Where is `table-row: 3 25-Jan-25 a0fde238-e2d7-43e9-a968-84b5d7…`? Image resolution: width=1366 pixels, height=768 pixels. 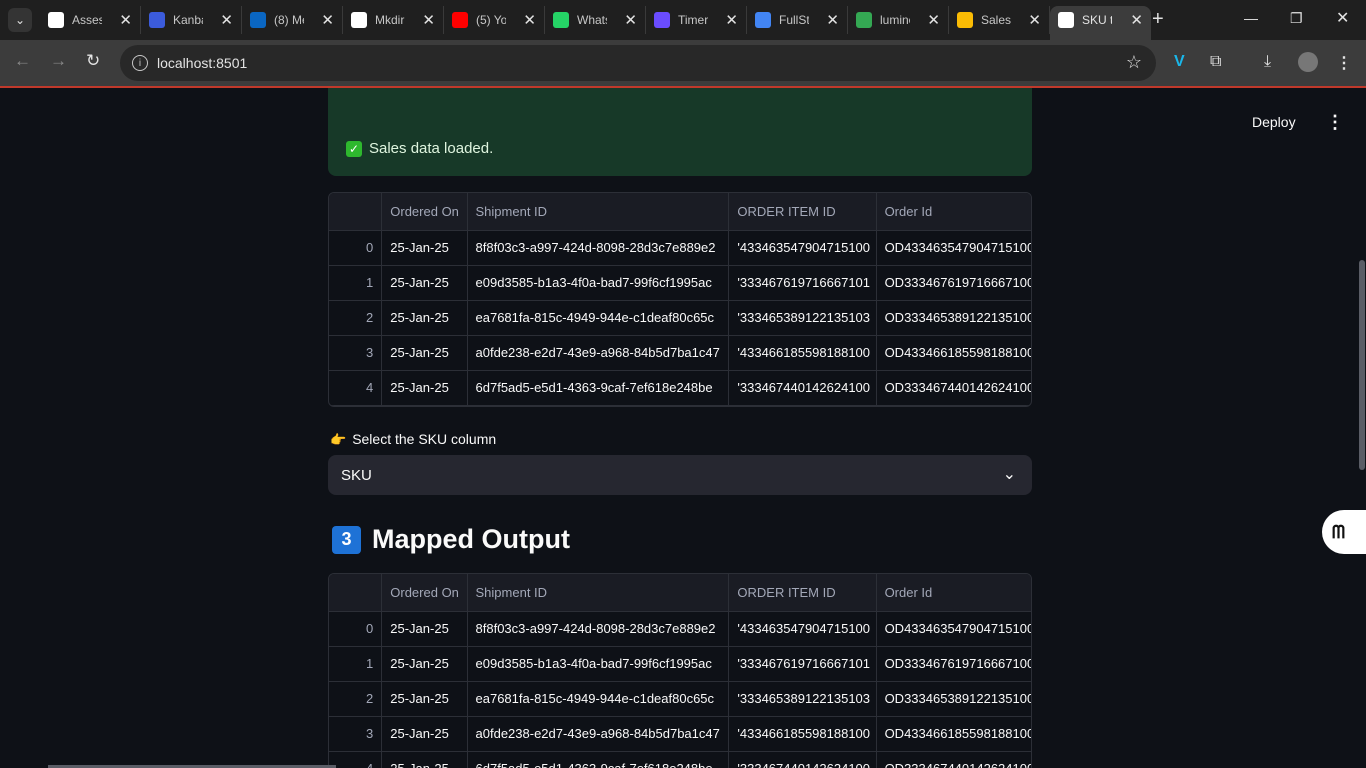 table-row: 3 25-Jan-25 a0fde238-e2d7-43e9-a968-84b5d7… is located at coordinates (680, 734).